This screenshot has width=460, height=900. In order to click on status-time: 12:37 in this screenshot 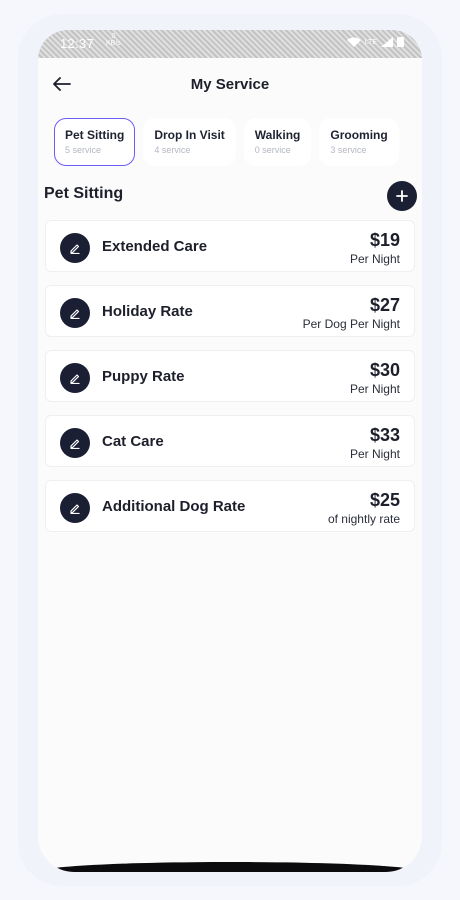, I will do `click(77, 43)`.